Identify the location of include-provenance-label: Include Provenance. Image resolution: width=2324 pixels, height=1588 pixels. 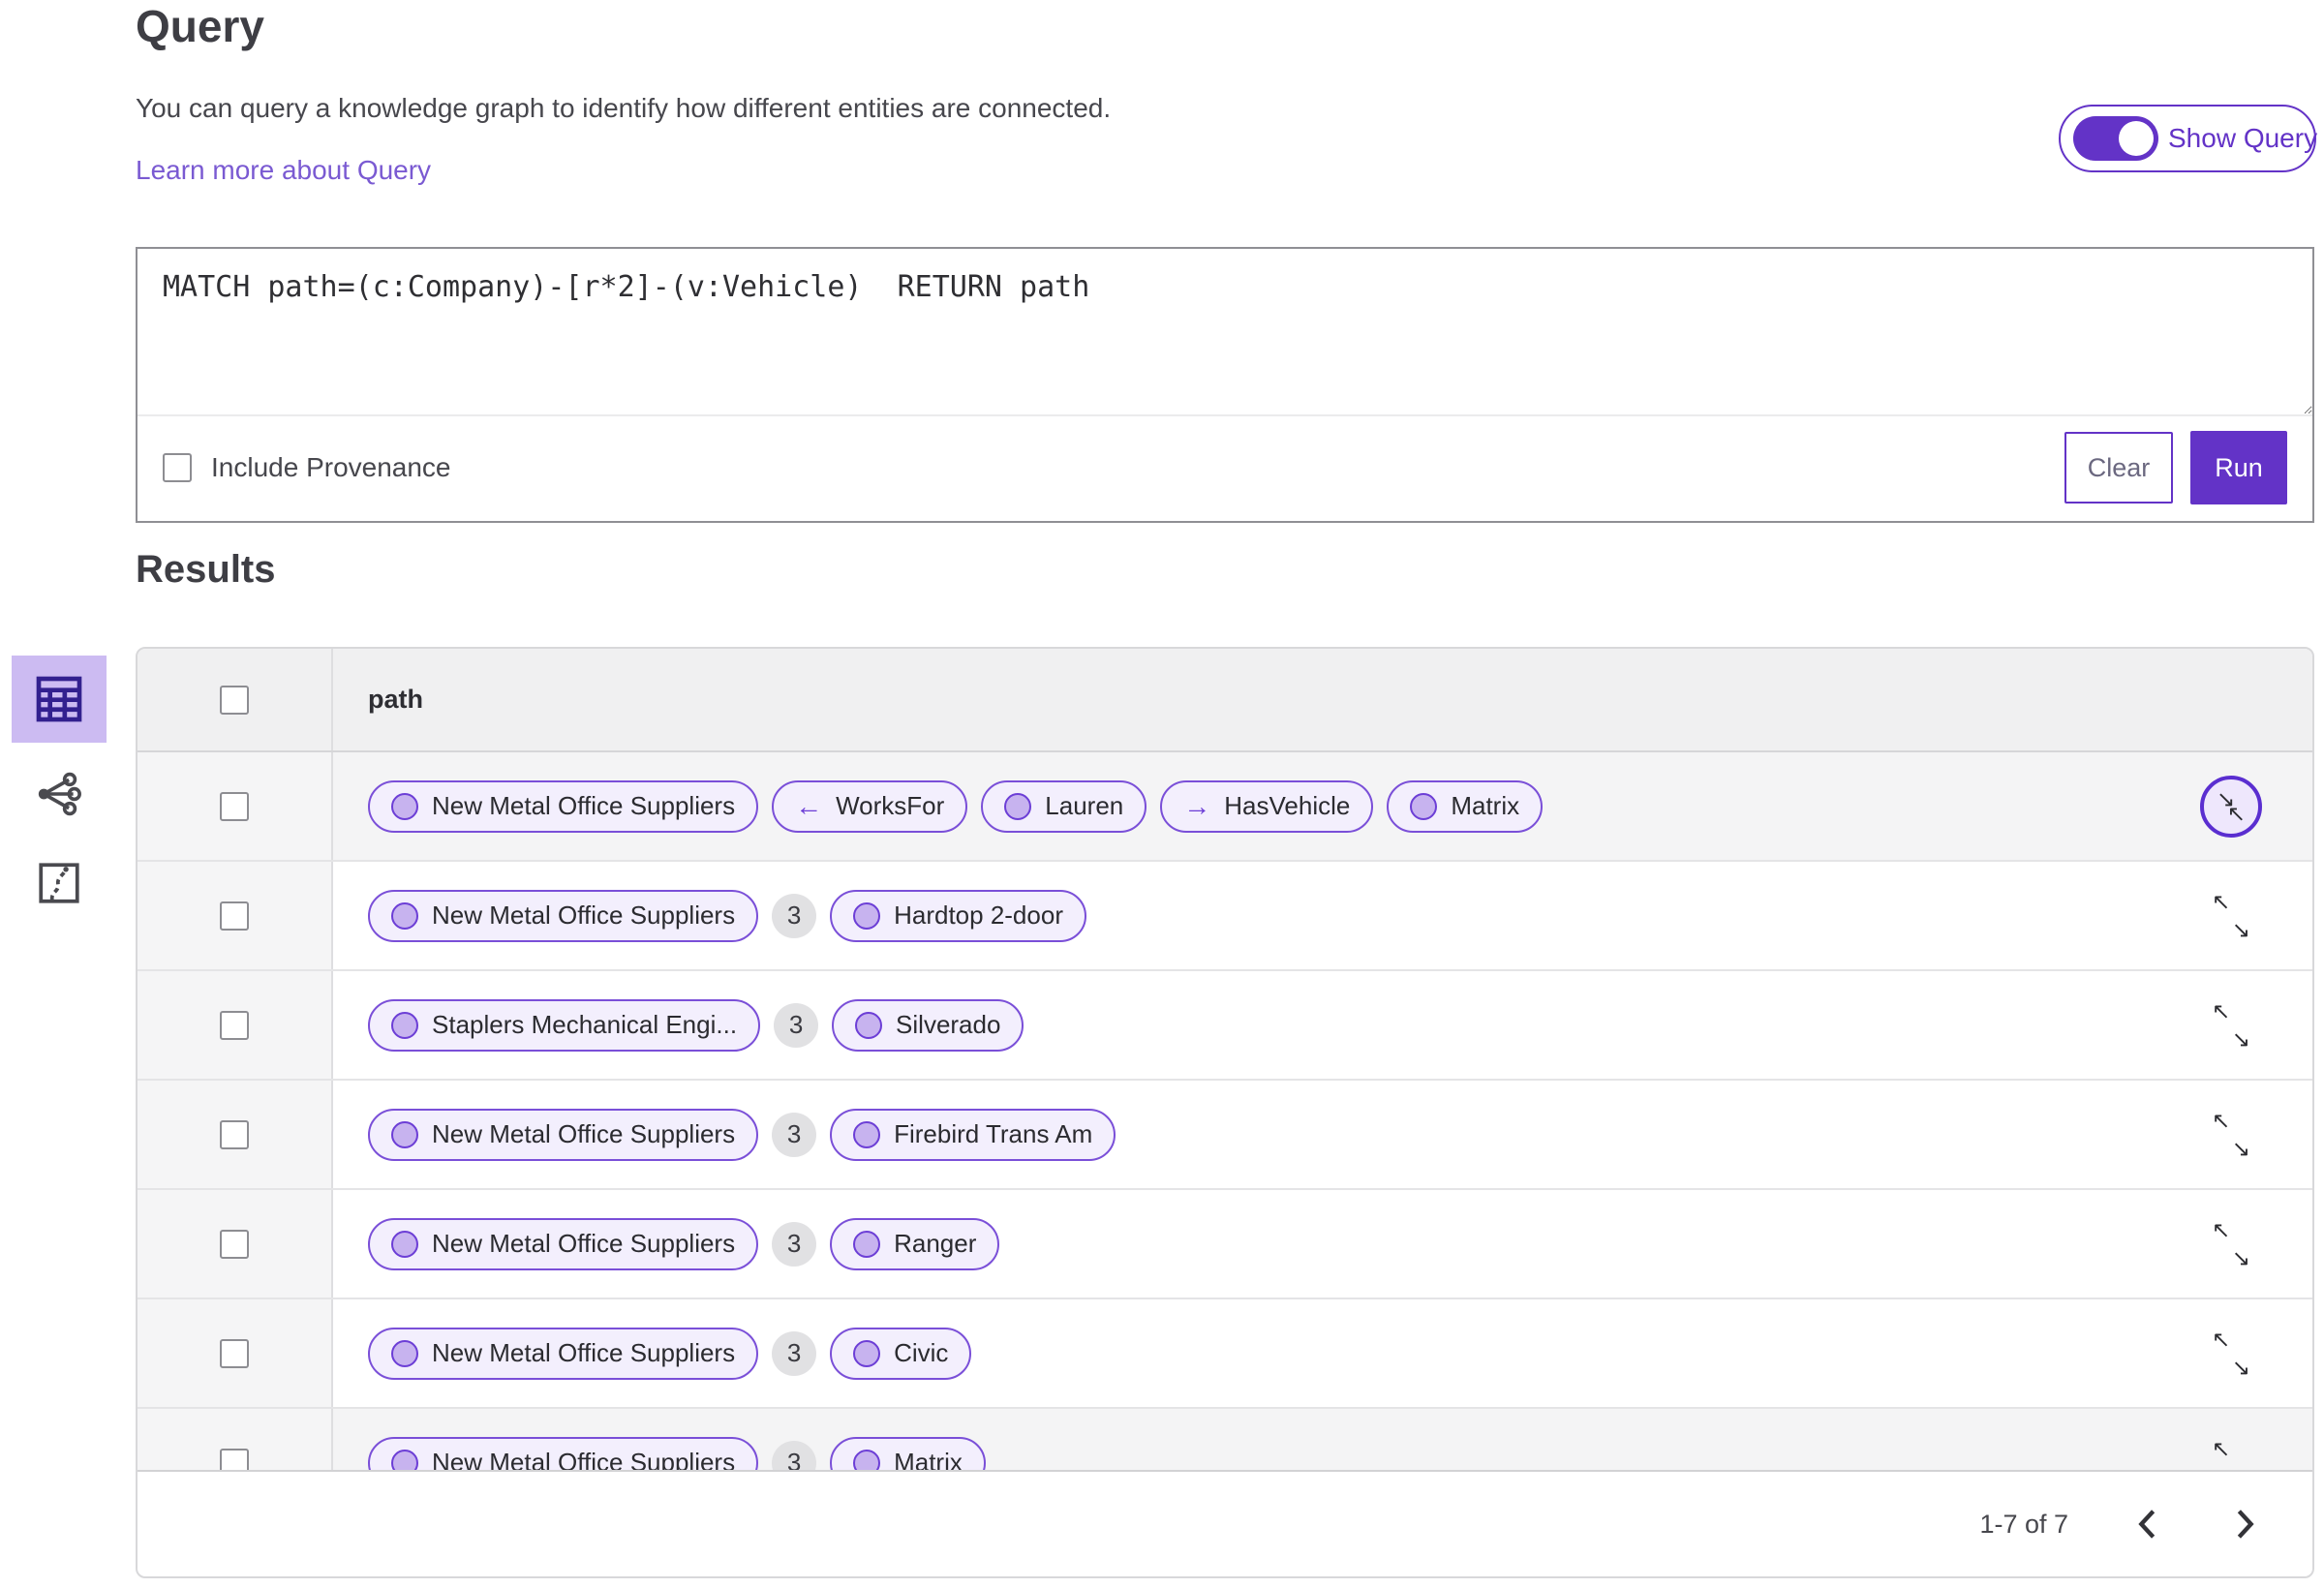
(331, 467).